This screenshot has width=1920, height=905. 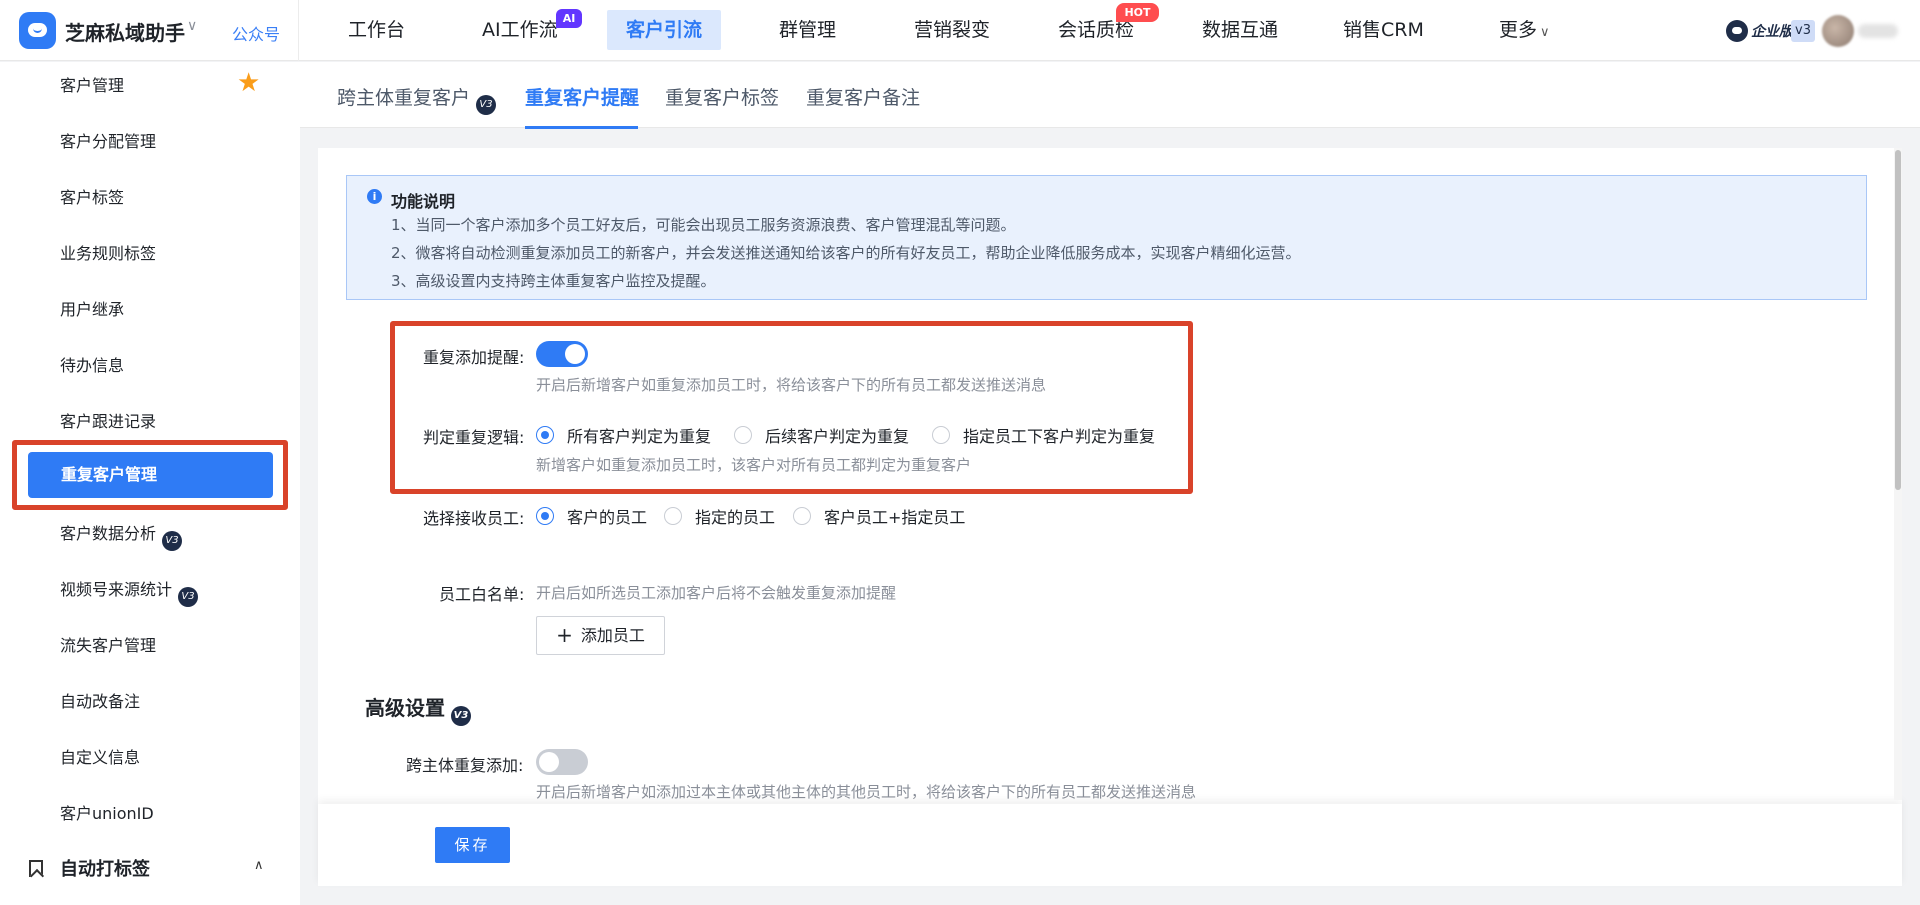 I want to click on receiver-option-customer-staff: 客户的员工, so click(x=592, y=516).